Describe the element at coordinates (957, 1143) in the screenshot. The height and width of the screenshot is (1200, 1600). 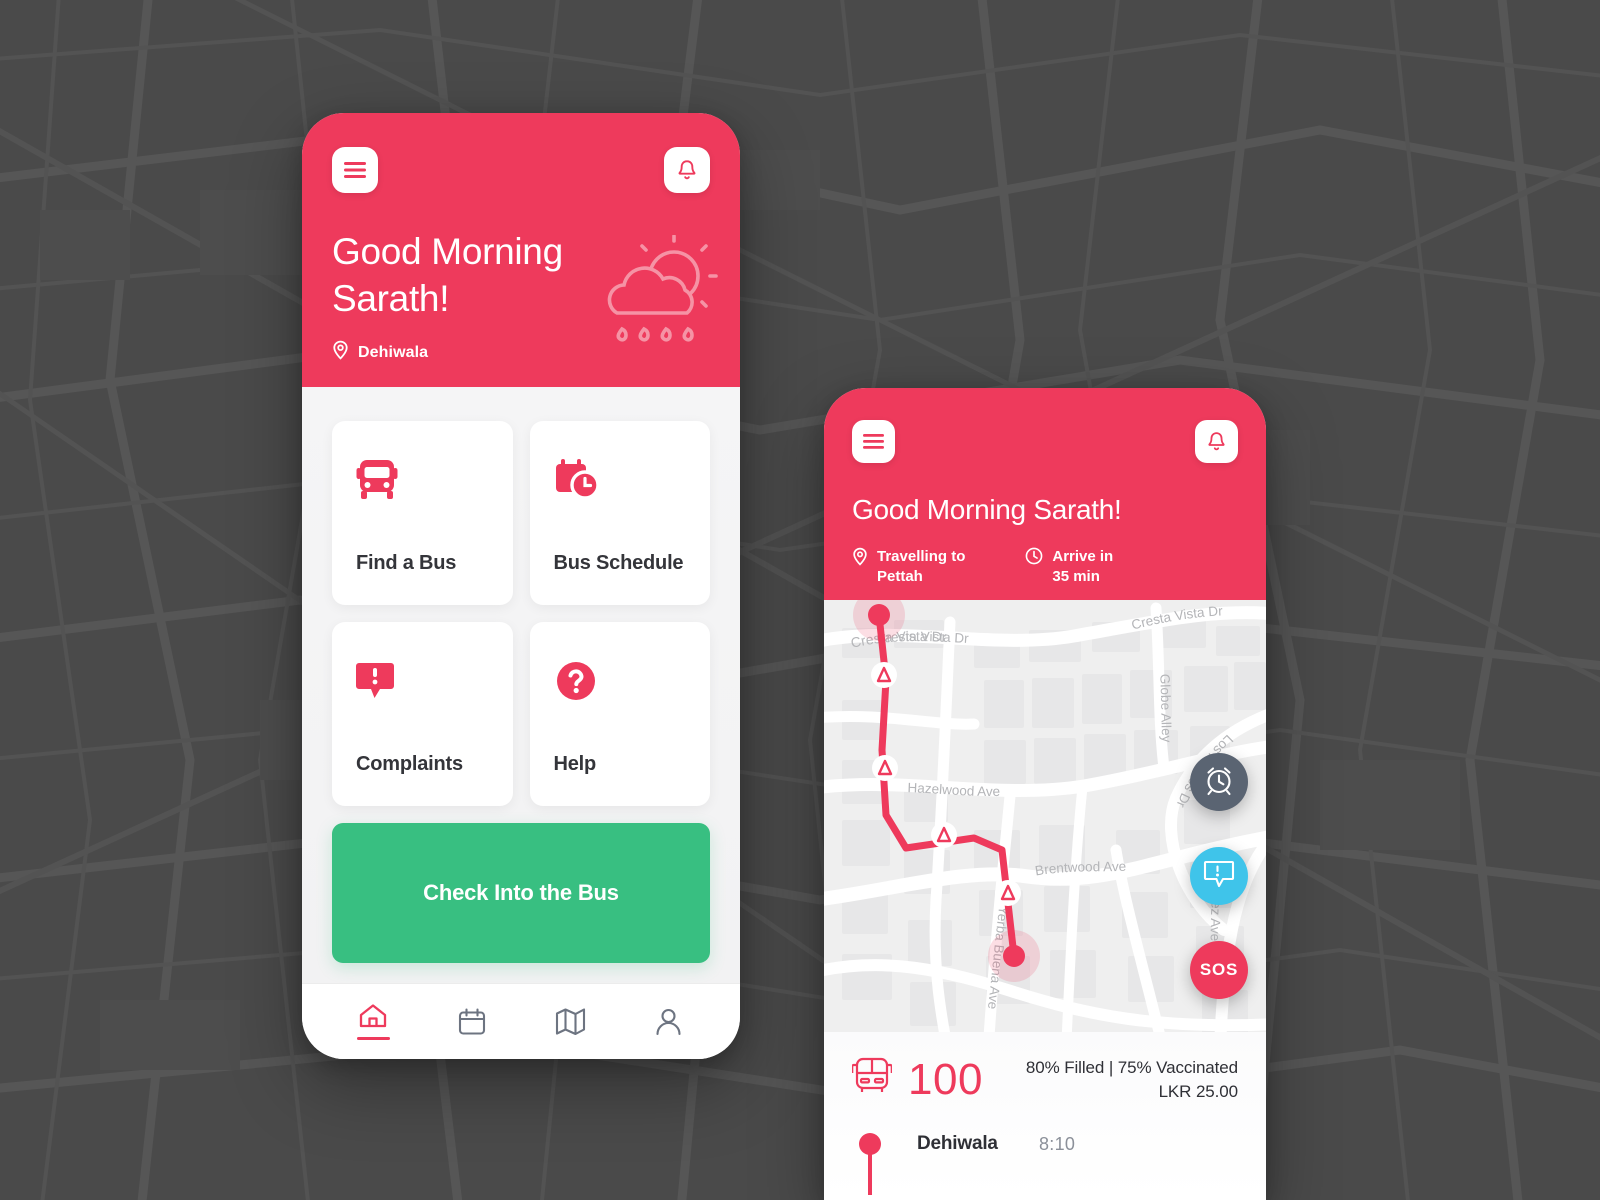
I see `stop-name: Dehiwala` at that location.